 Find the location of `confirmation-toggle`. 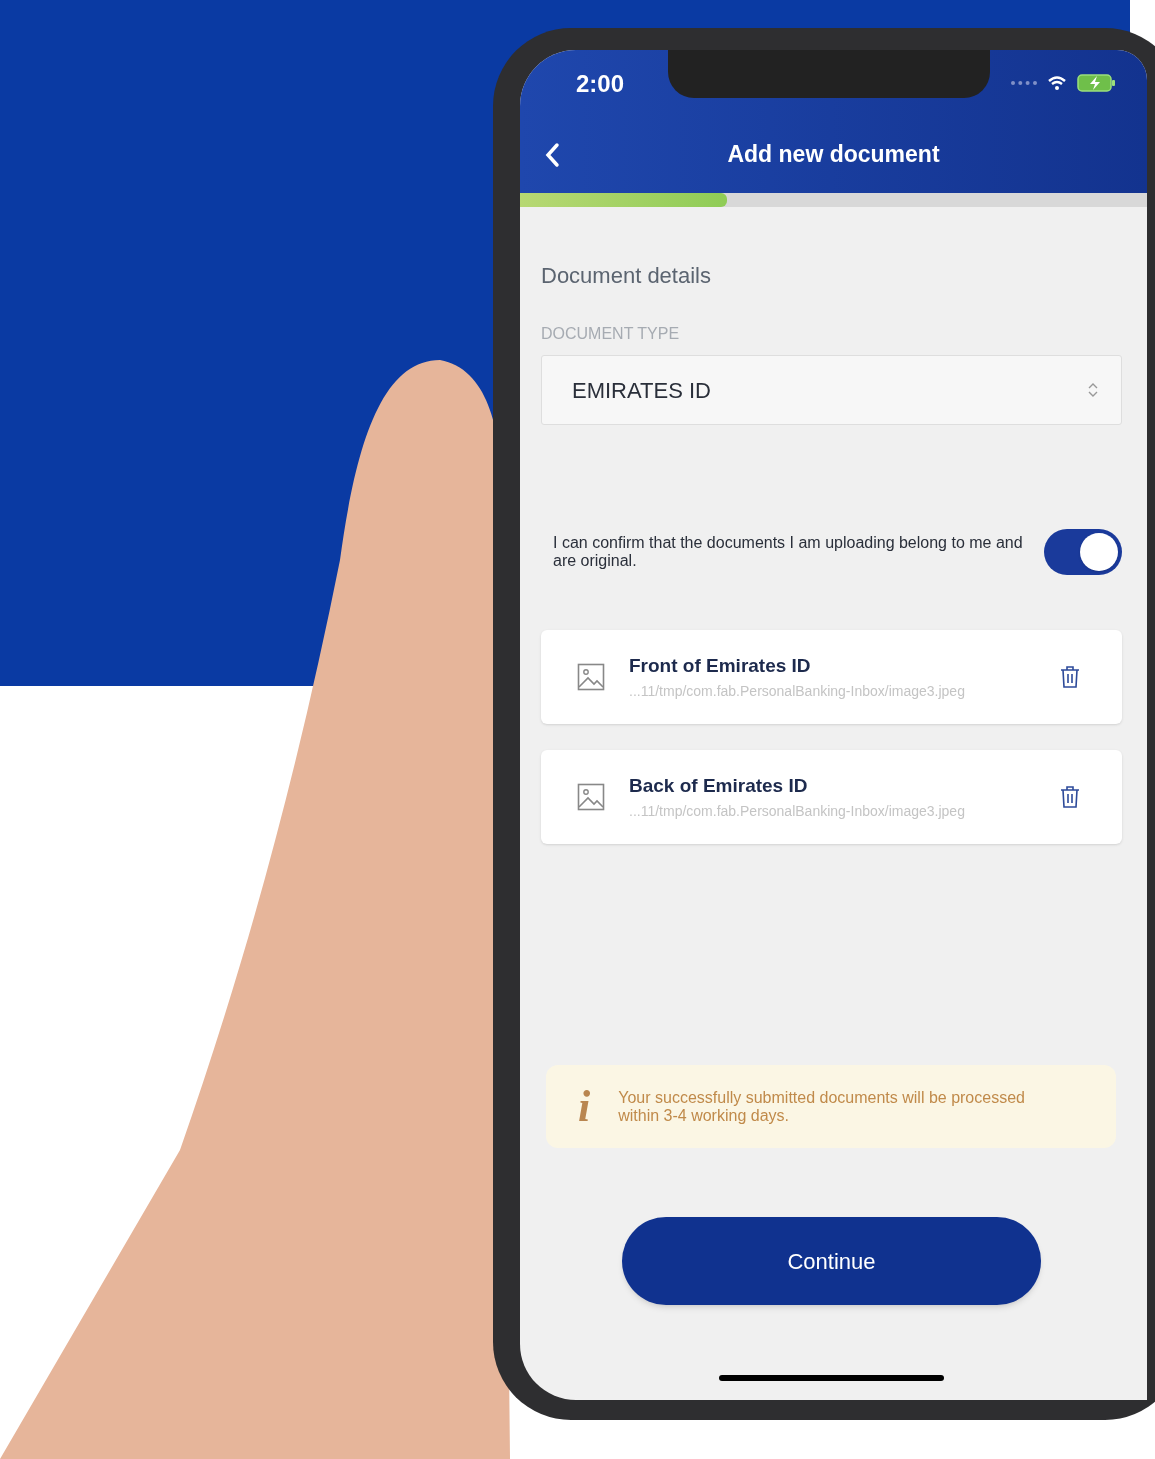

confirmation-toggle is located at coordinates (1083, 552).